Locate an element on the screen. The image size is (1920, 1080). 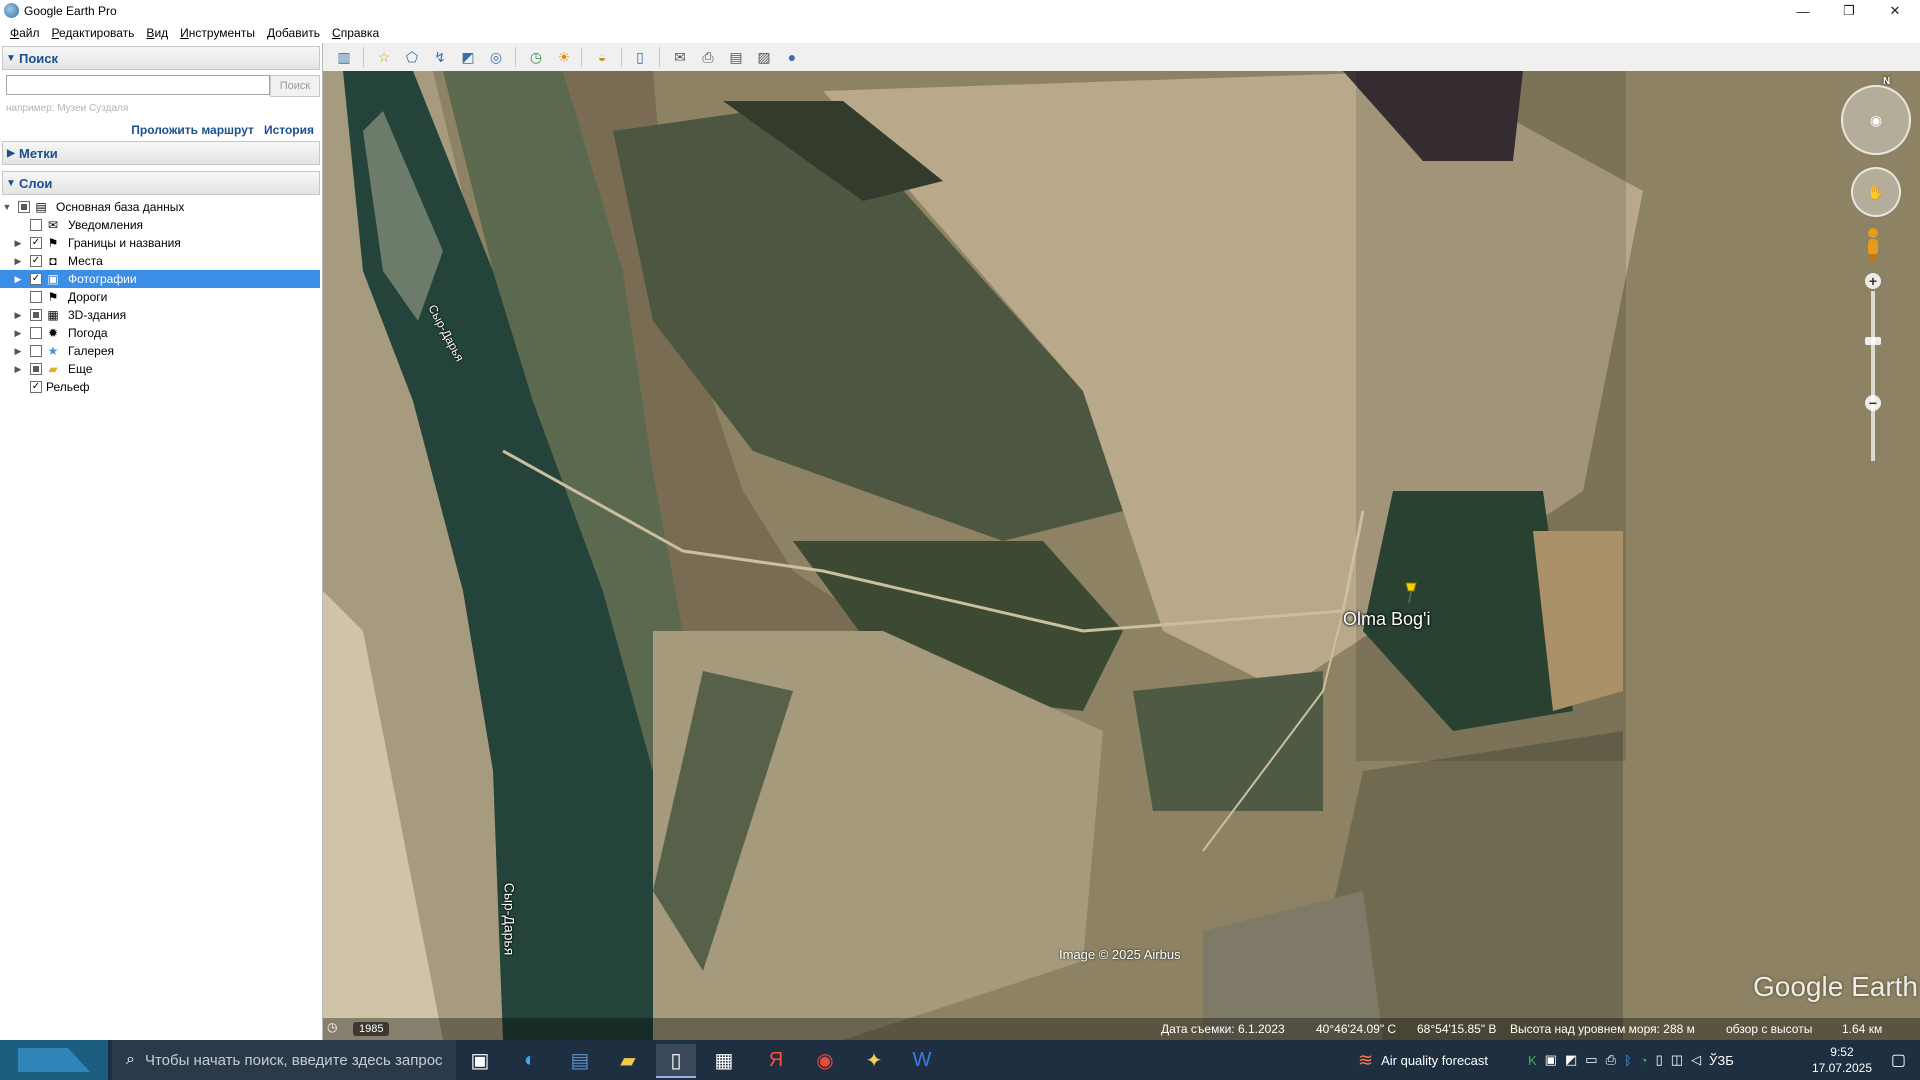
search-input is located at coordinates (138, 85).